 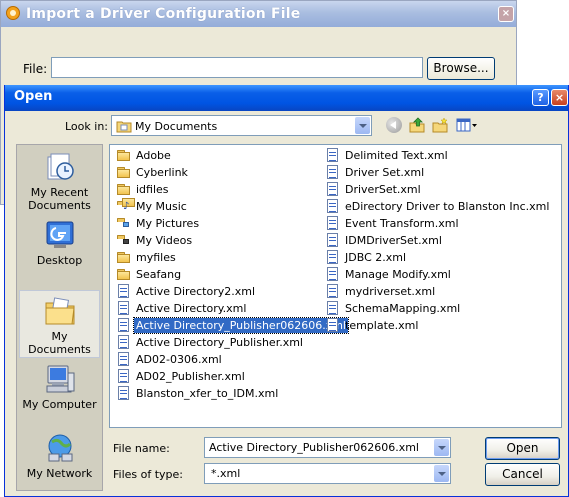 What do you see at coordinates (60, 311) in the screenshot?
I see `my-documents-icon` at bounding box center [60, 311].